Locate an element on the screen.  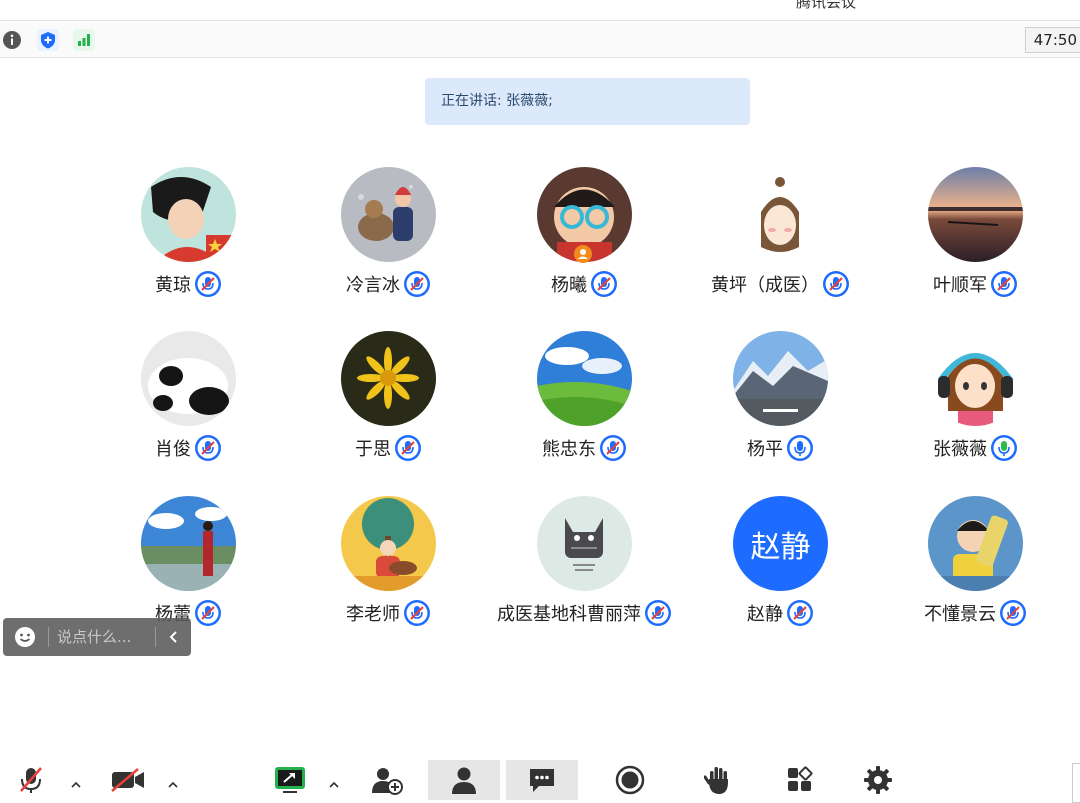
share-screen-icon is located at coordinates (290, 780).